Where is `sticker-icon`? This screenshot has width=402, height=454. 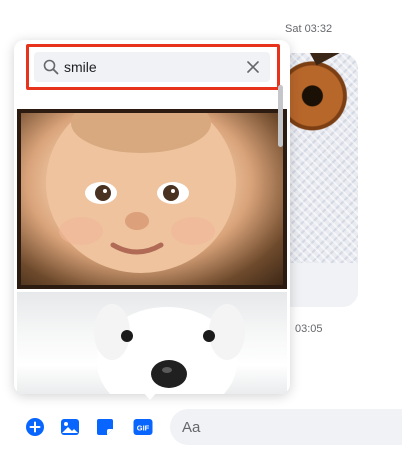
sticker-icon is located at coordinates (105, 427).